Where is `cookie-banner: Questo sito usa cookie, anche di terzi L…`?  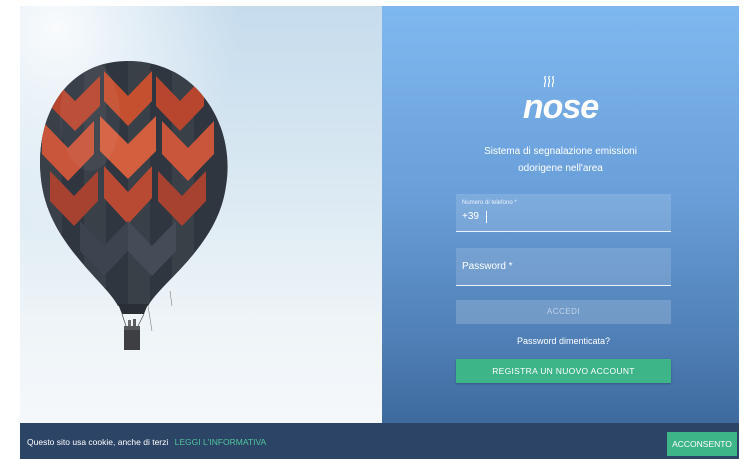
cookie-banner: Questo sito usa cookie, anche di terzi L… is located at coordinates (379, 441).